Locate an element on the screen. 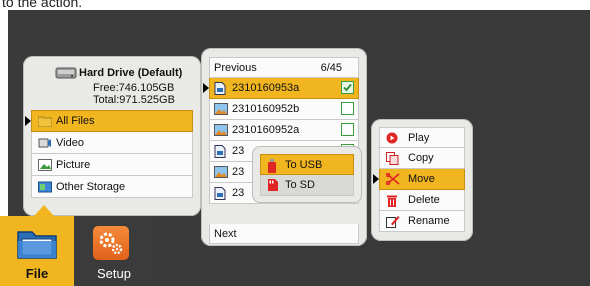  action-menu: Play Copy Move Delete Rename is located at coordinates (422, 180).